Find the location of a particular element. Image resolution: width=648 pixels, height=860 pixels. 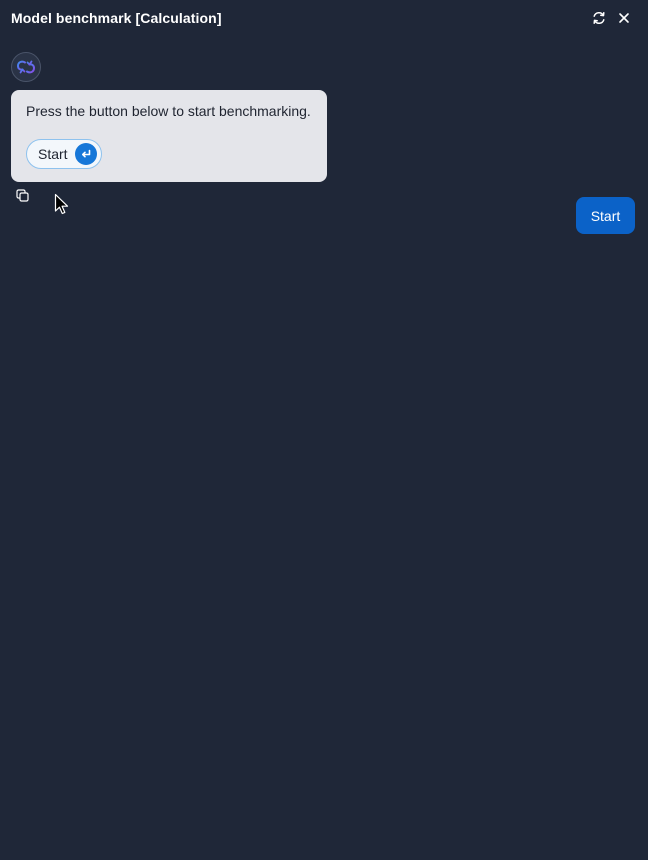

refresh-button is located at coordinates (599, 18).